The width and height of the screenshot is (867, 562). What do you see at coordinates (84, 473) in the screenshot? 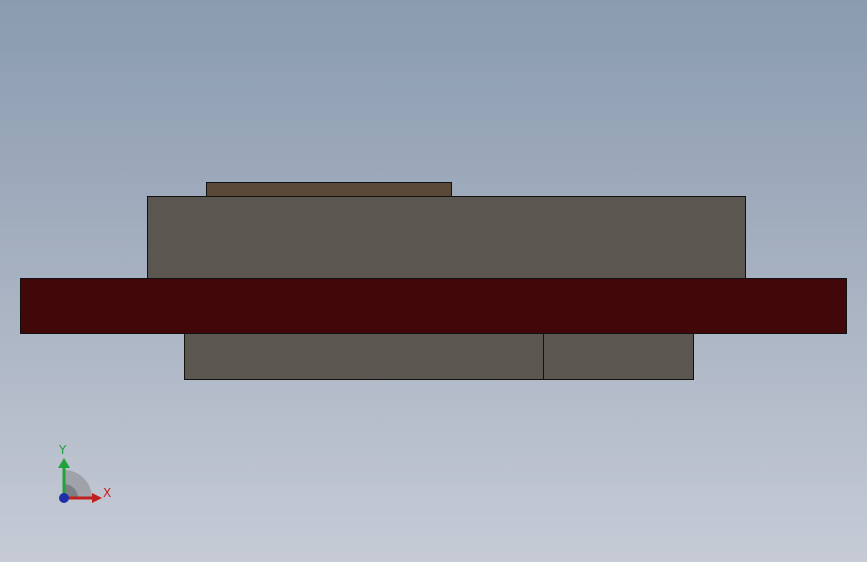
I see `coordinate-triad: Y X` at bounding box center [84, 473].